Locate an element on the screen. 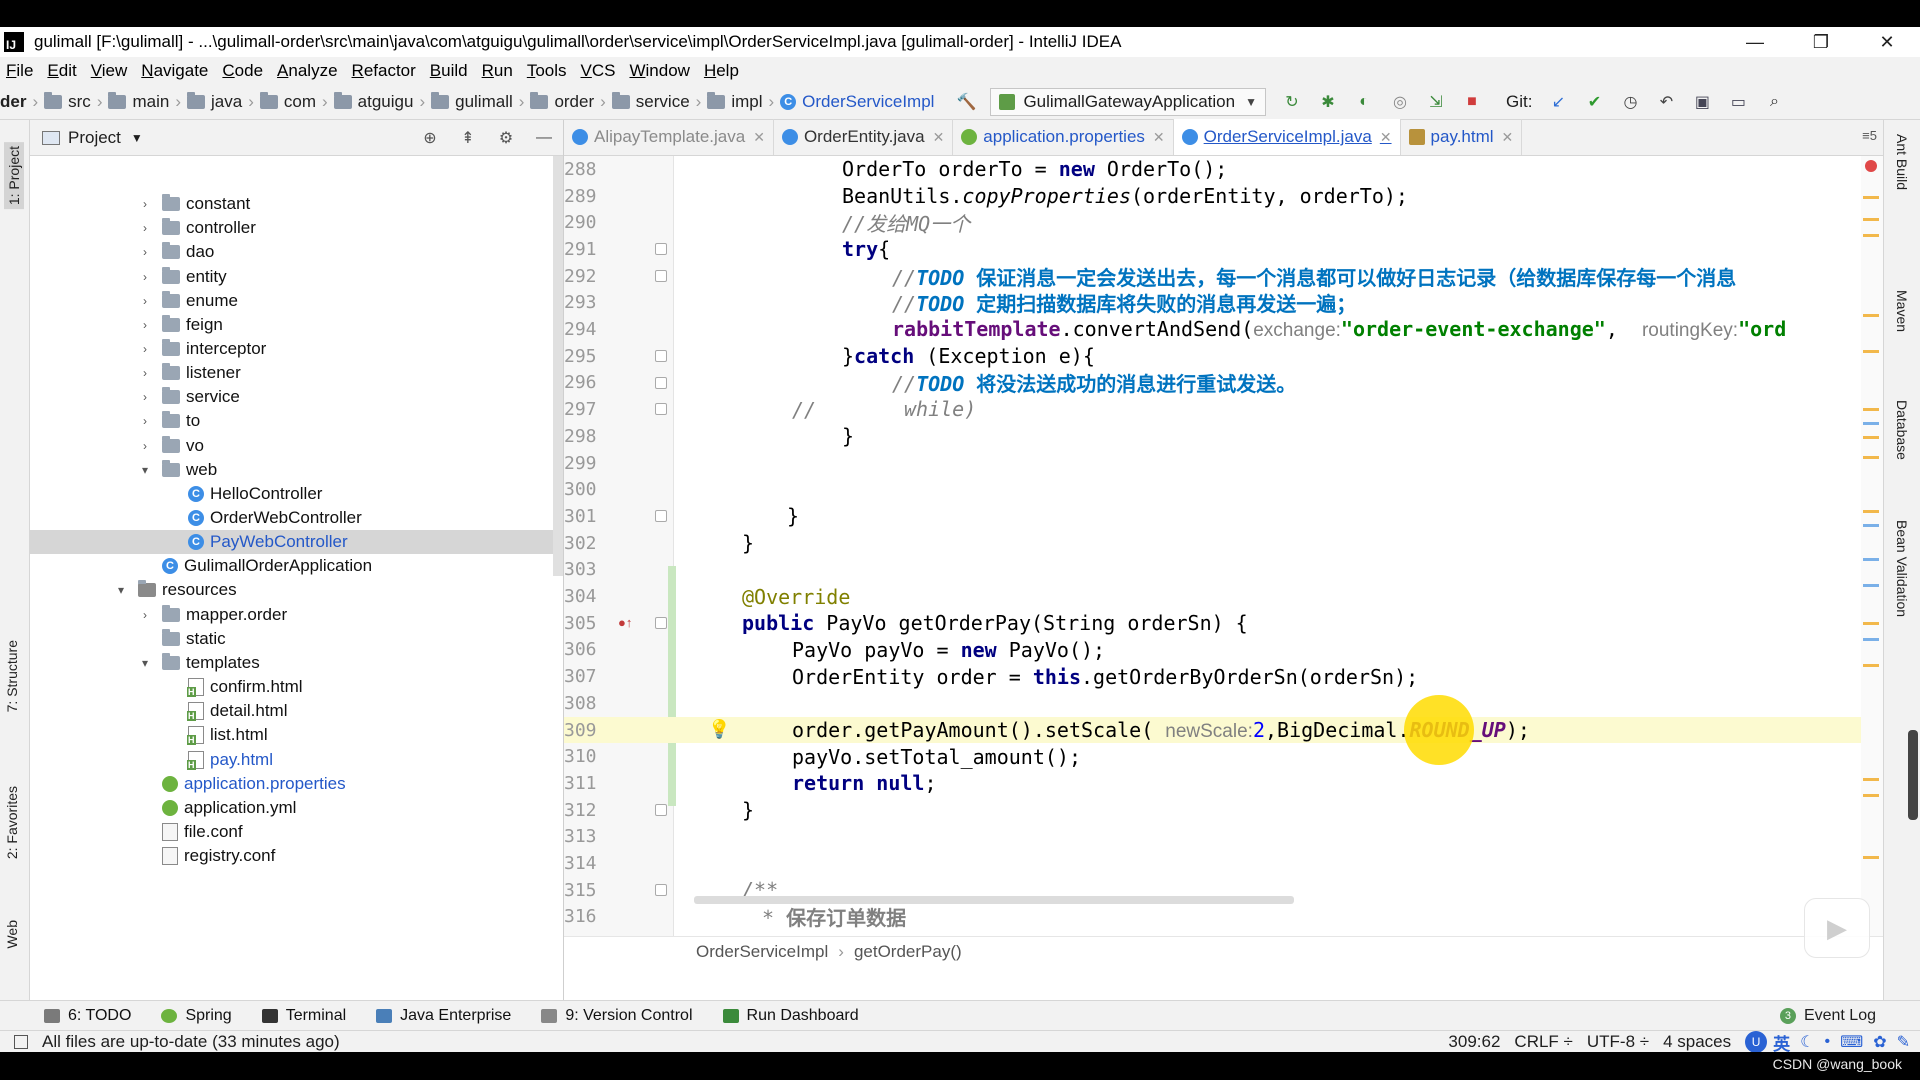 Image resolution: width=1920 pixels, height=1080 pixels. code-line-300: 300 is located at coordinates (1214, 489).